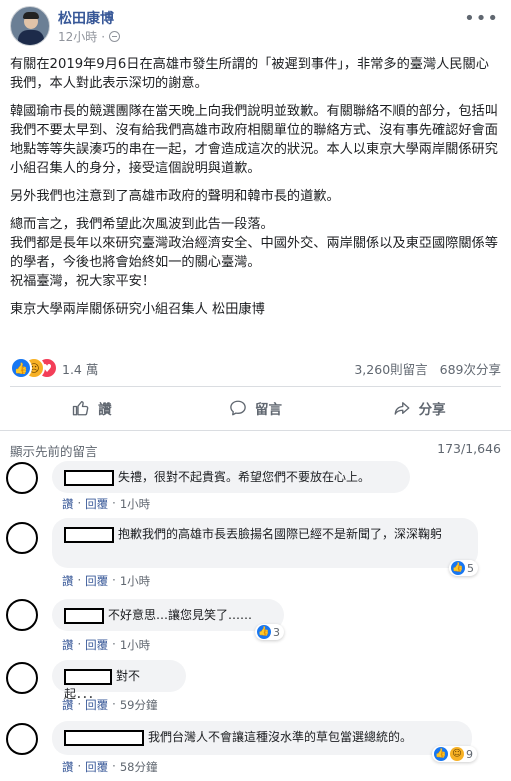 The height and width of the screenshot is (781, 511). I want to click on comment-reactions: 👍 ☺ 9, so click(454, 754).